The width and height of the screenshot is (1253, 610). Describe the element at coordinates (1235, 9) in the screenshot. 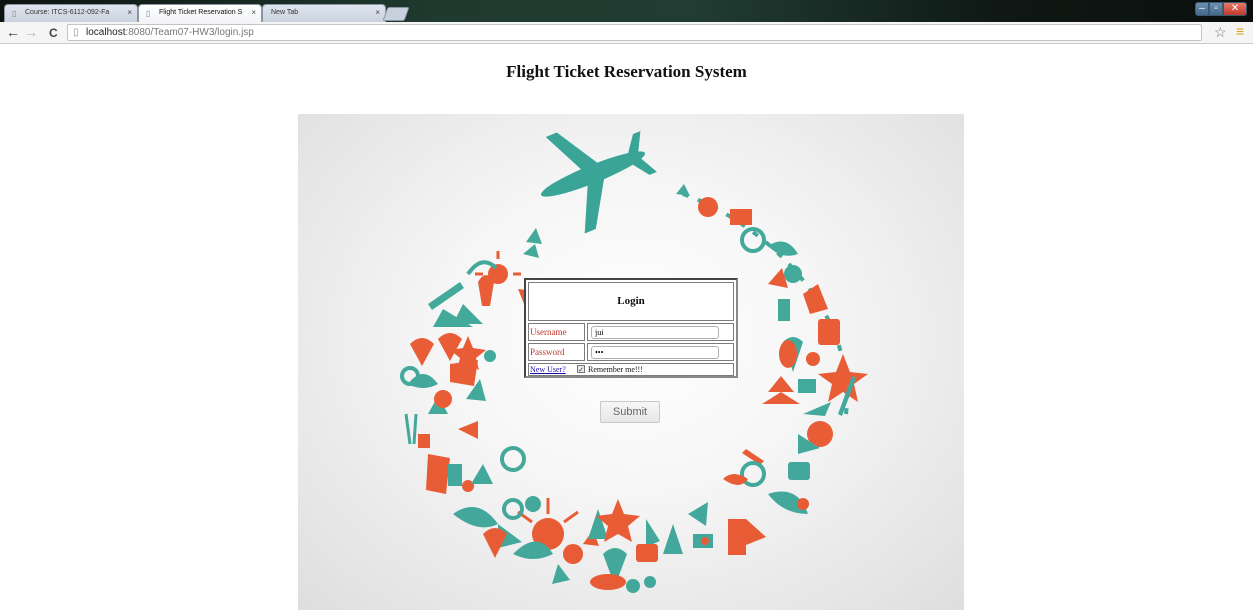

I see `close-window-button: ✕` at that location.